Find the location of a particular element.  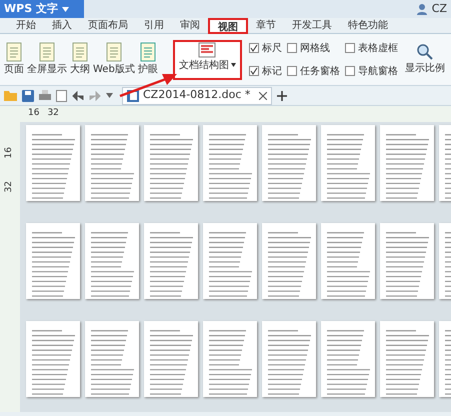

ribbon-tab: 视图 is located at coordinates (228, 26).